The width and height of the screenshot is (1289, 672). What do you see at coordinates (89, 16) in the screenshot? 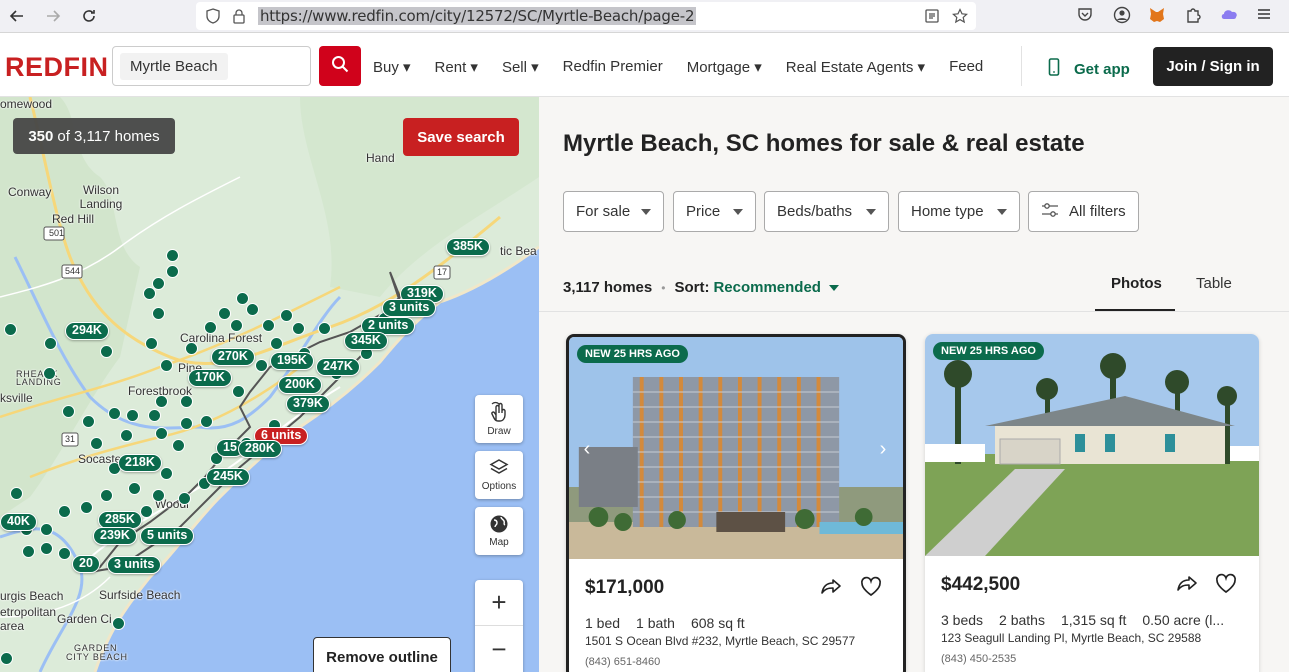
I see `reload-icon` at bounding box center [89, 16].